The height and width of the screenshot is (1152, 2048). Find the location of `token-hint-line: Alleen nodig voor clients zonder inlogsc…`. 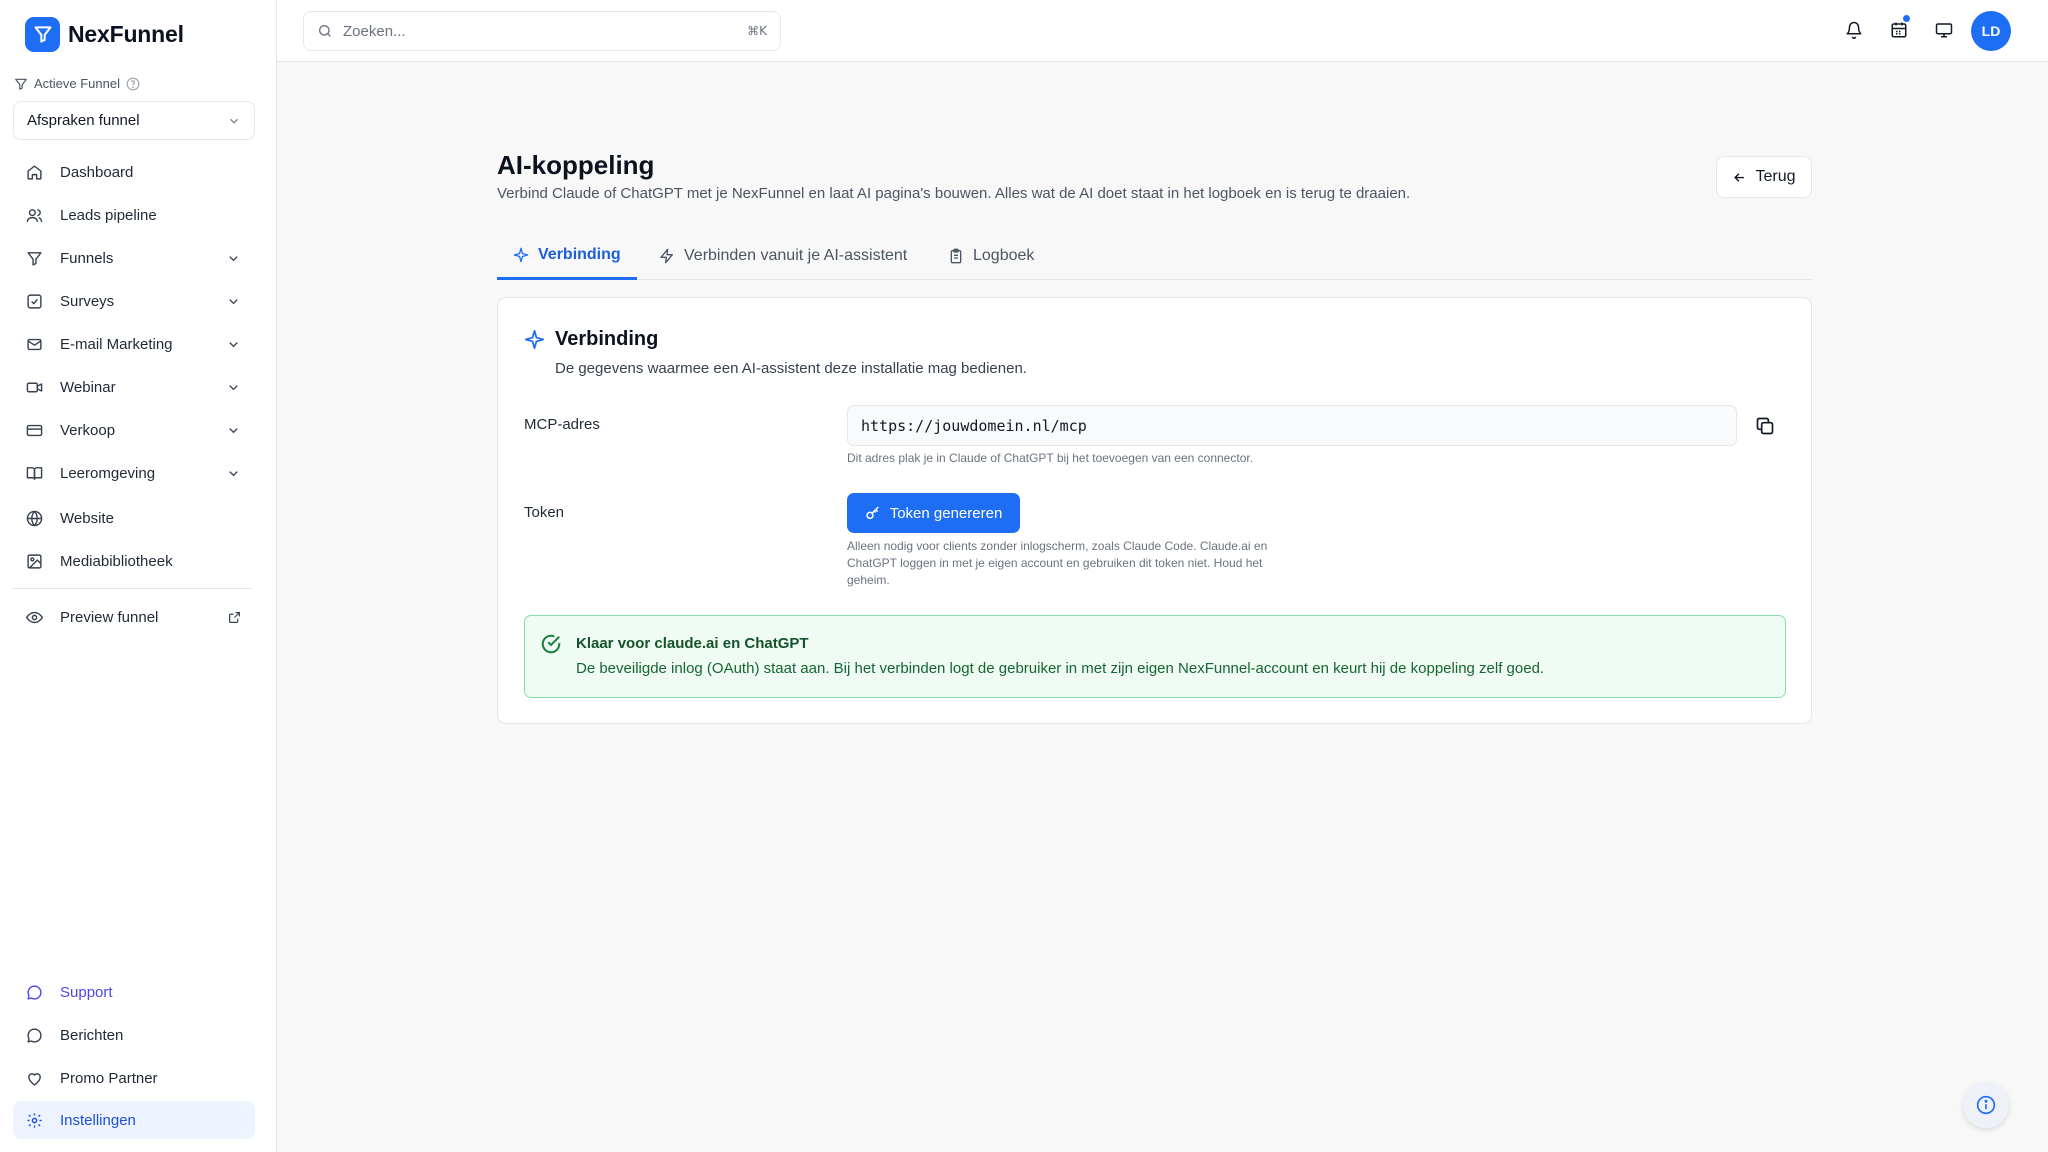

token-hint-line: Alleen nodig voor clients zonder inlogsc… is located at coordinates (1057, 546).